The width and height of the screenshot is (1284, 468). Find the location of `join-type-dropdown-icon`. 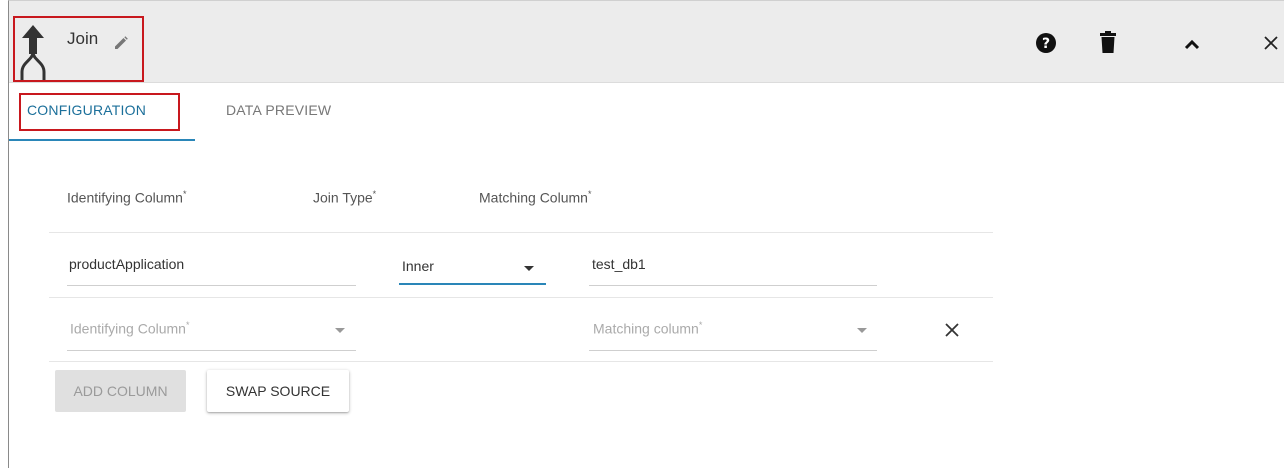

join-type-dropdown-icon is located at coordinates (529, 268).